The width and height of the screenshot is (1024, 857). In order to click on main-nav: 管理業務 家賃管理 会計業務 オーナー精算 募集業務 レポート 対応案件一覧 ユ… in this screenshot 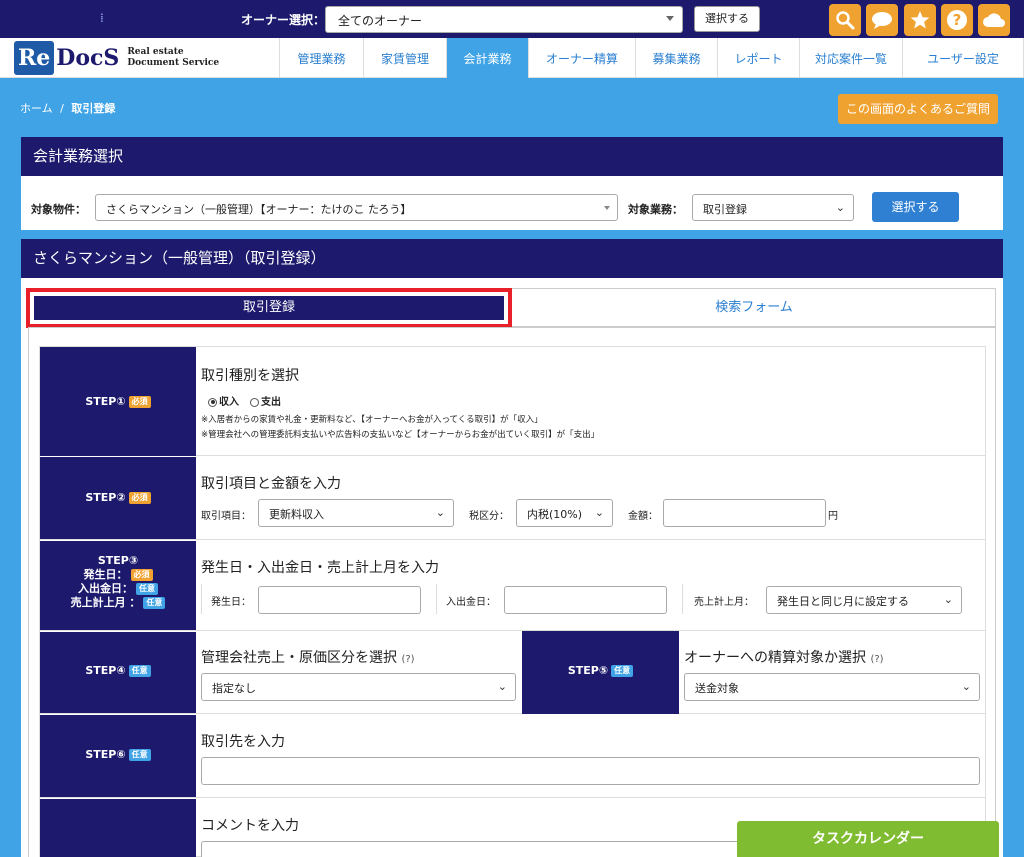, I will do `click(651, 58)`.